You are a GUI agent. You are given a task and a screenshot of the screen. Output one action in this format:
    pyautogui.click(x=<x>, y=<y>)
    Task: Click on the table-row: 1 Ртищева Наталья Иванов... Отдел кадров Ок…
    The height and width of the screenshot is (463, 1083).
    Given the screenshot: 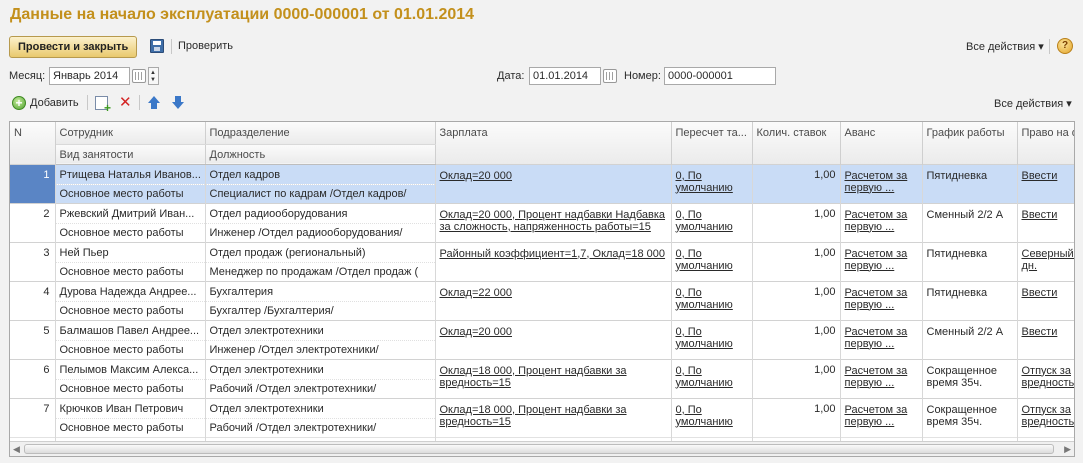 What is the action you would take?
    pyautogui.click(x=542, y=183)
    